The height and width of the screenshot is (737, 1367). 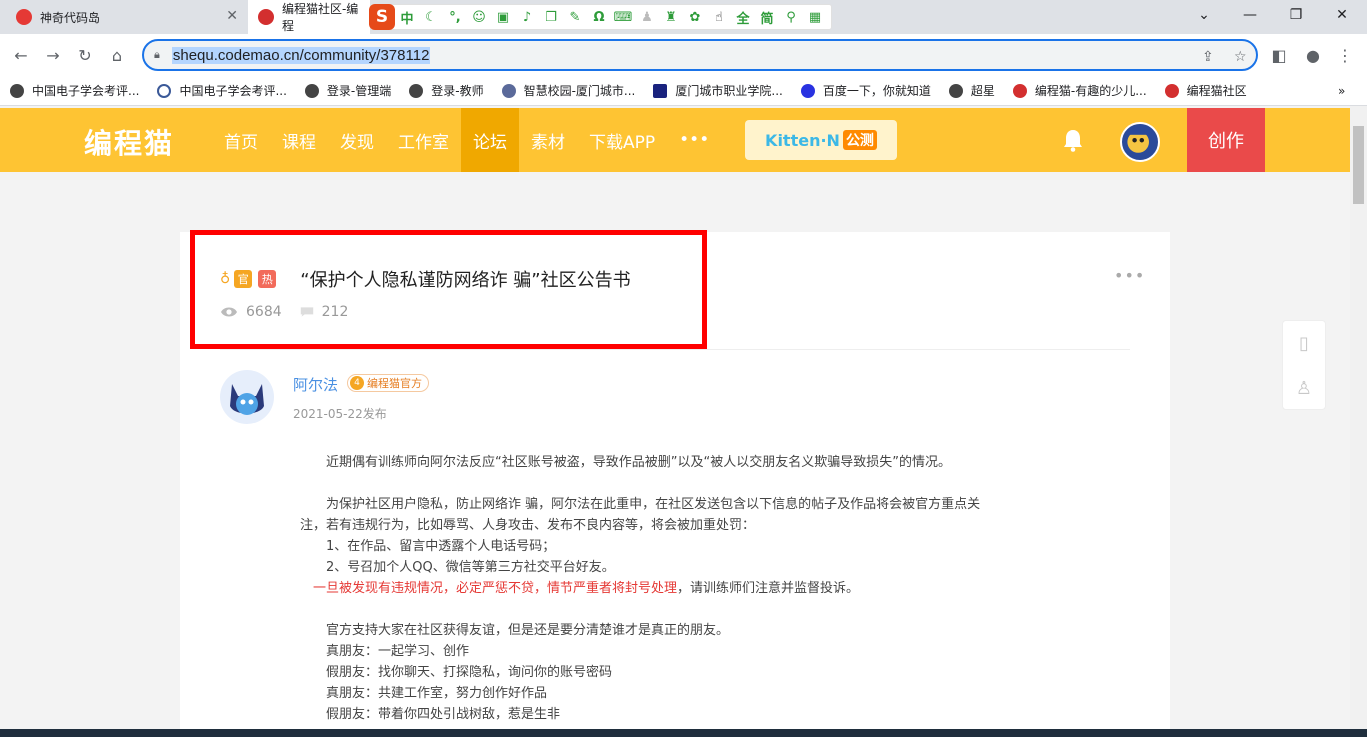 I want to click on nav-forum: 论坛, so click(x=490, y=140).